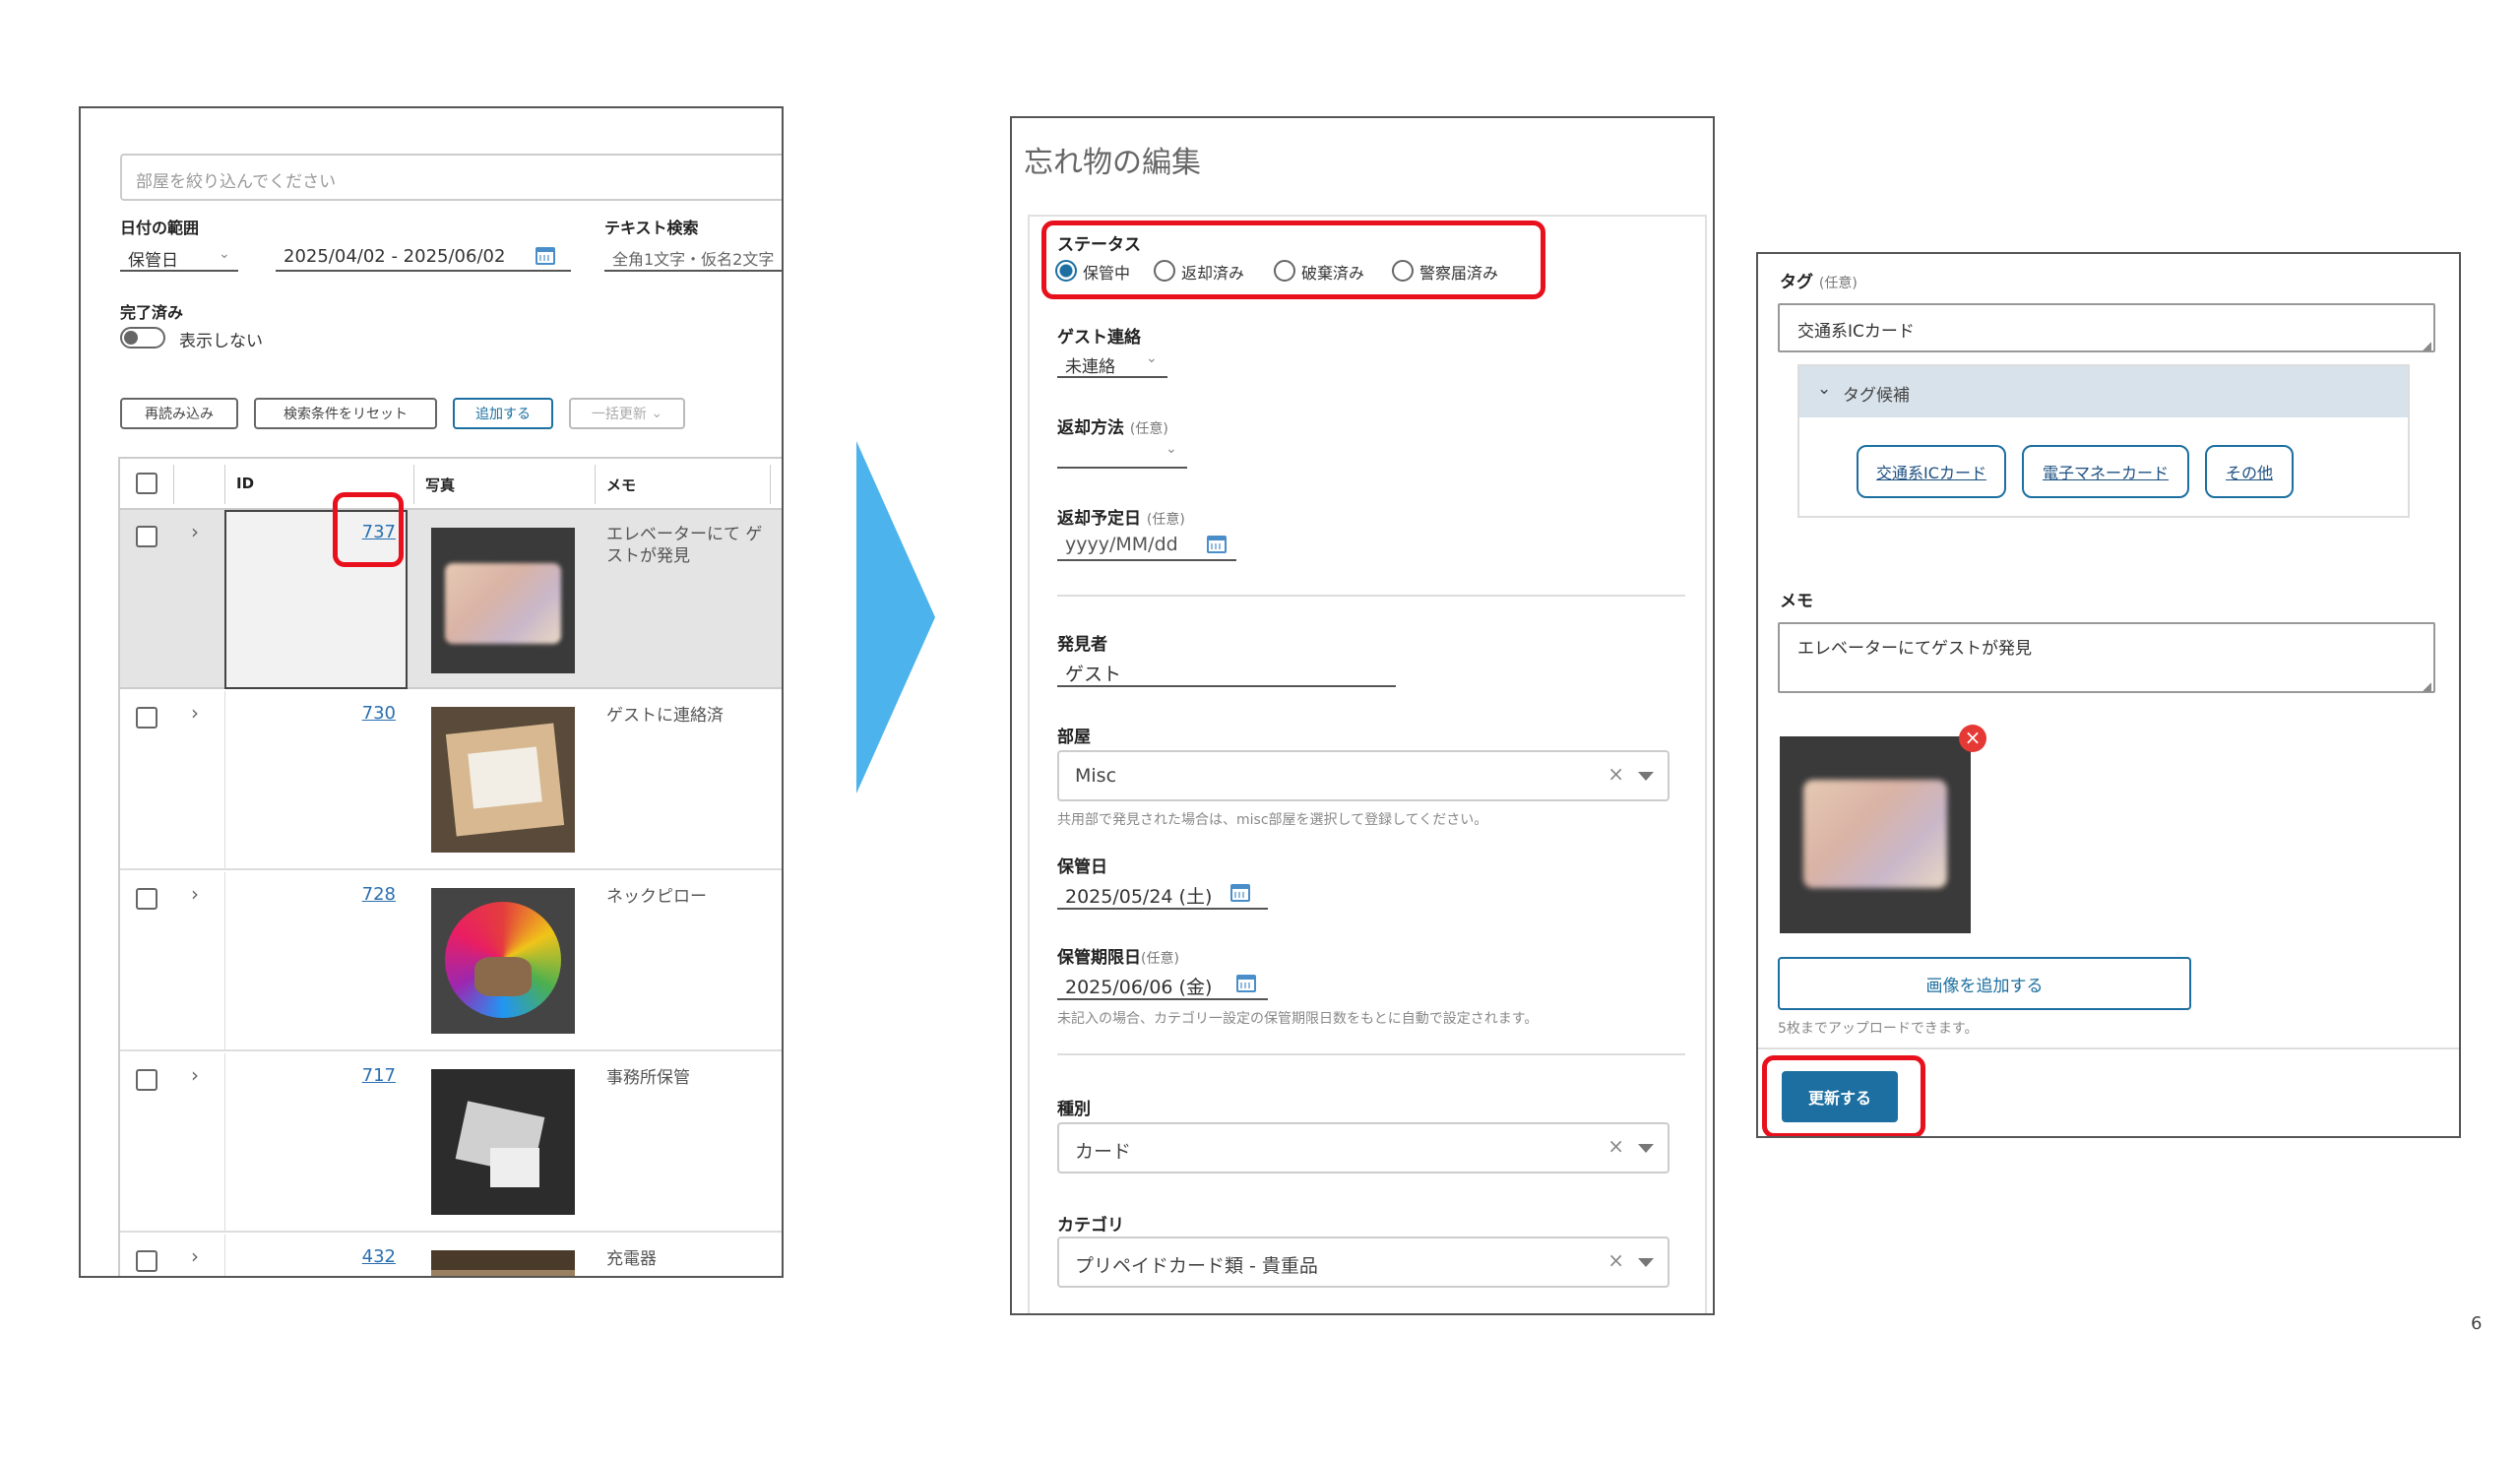 The width and height of the screenshot is (2520, 1459). I want to click on table-row: › 728 ネックピロー, so click(451, 961).